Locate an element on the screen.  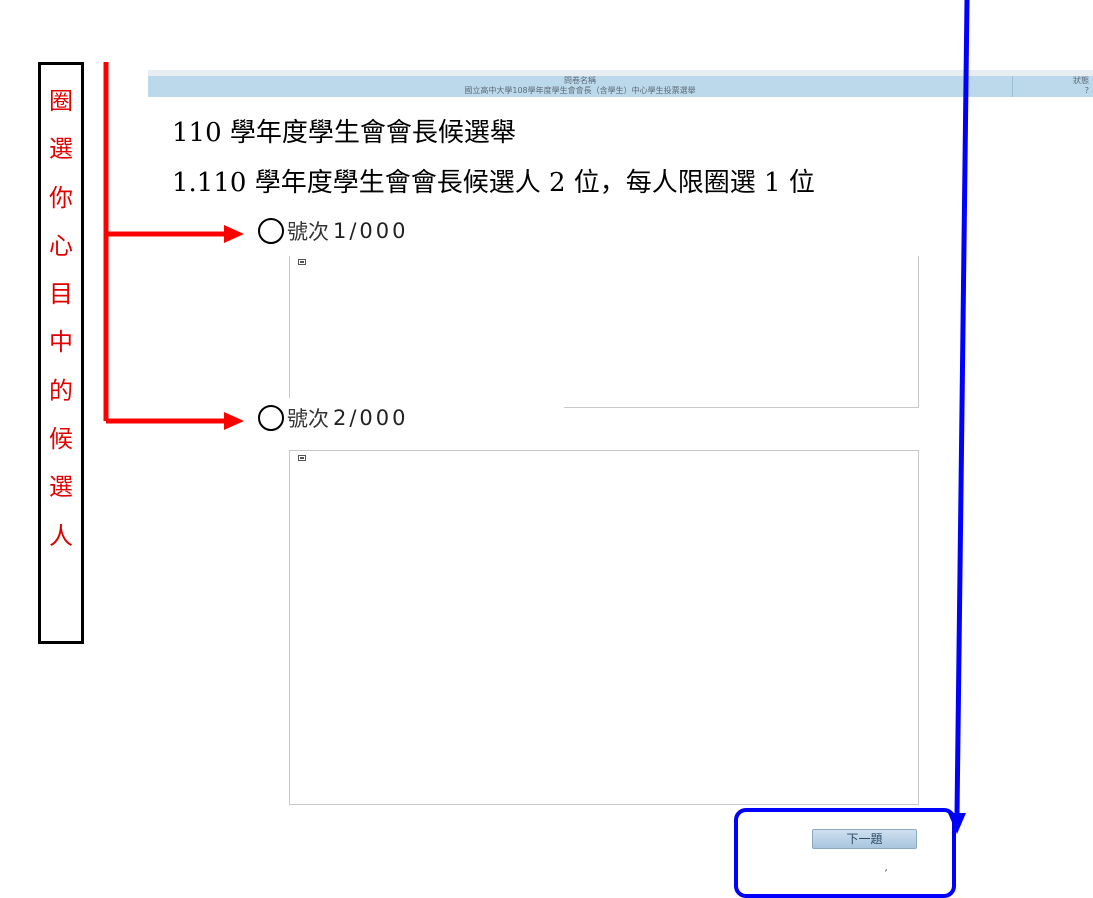
red-arrows is located at coordinates (173, 246).